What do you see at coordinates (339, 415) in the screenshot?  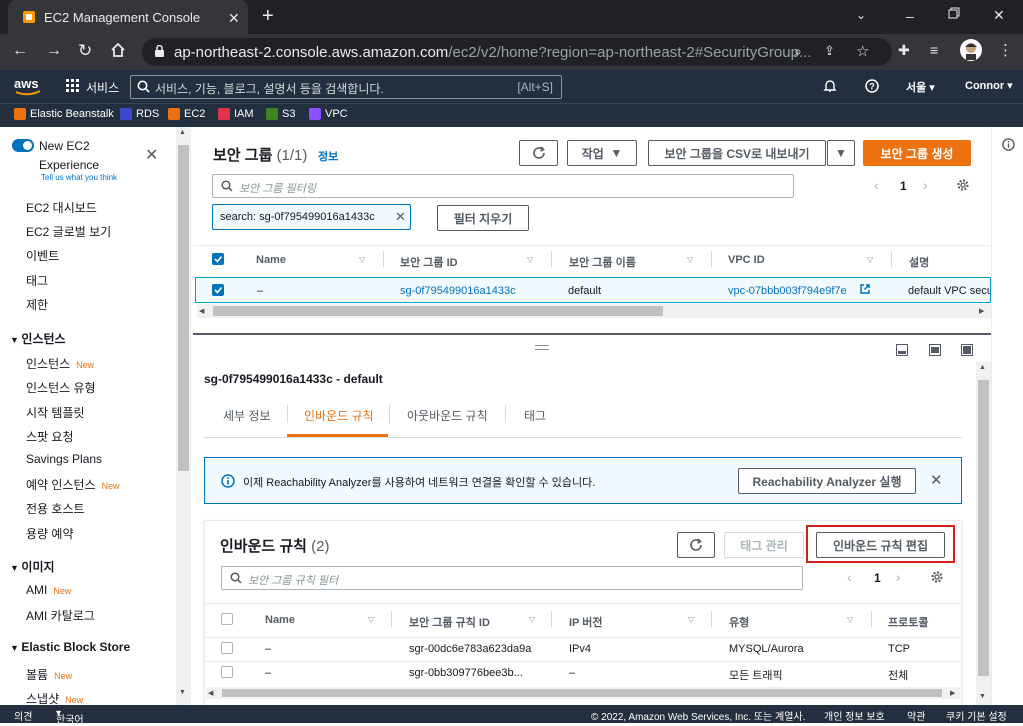 I see `tab-inbound-rules: 인바운드 규칙` at bounding box center [339, 415].